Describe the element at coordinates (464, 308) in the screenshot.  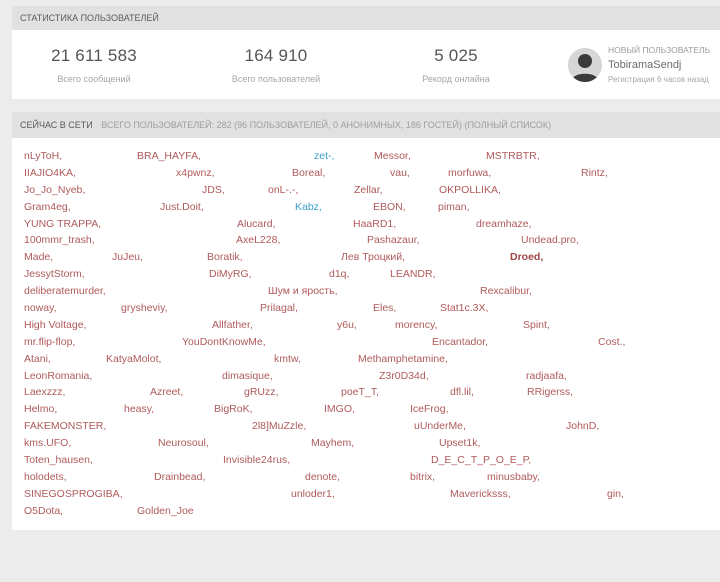
I see `user-link: Stat1c.3X,` at that location.